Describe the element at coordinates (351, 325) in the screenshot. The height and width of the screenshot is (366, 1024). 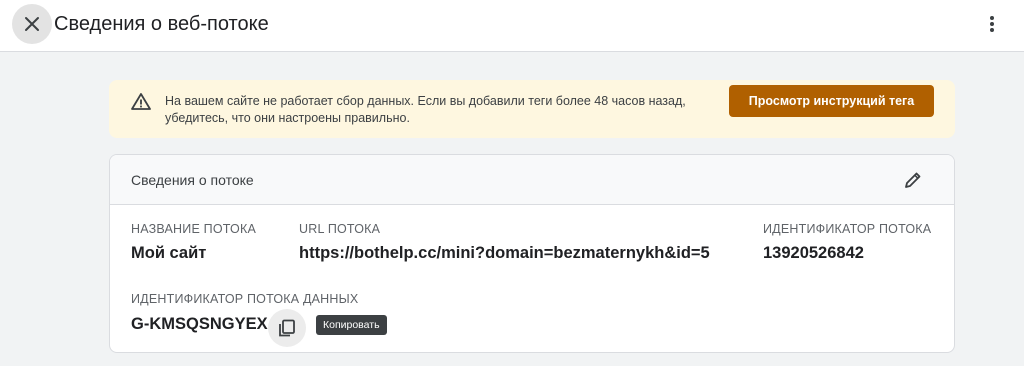
I see `copy-tooltip: Копировать` at that location.